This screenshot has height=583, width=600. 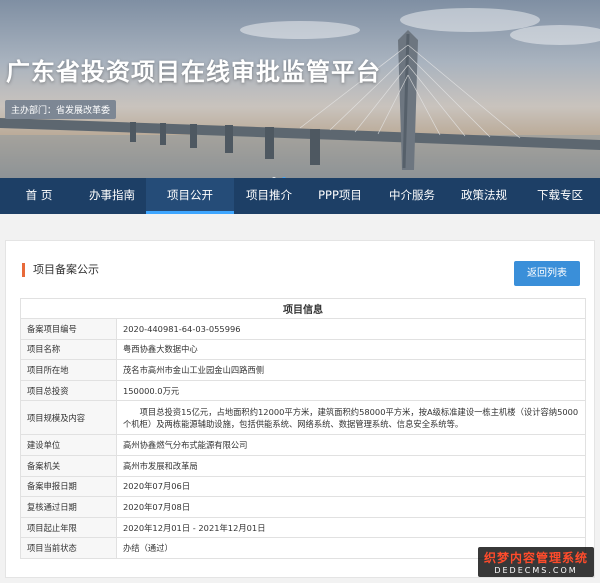 I want to click on row-value: 150000.0万元, so click(x=351, y=390).